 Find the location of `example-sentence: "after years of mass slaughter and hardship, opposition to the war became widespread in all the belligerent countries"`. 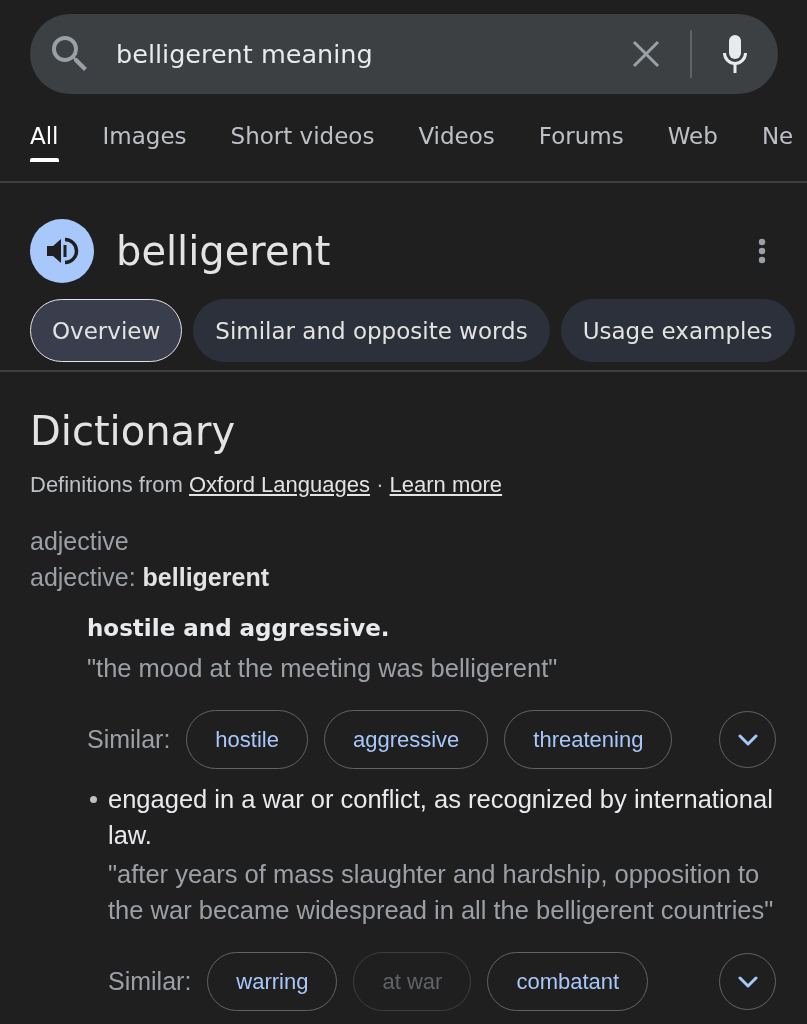

example-sentence: "after years of mass slaughter and hardship, opposition to the war became widespread in all the belligerent countries" is located at coordinates (441, 892).